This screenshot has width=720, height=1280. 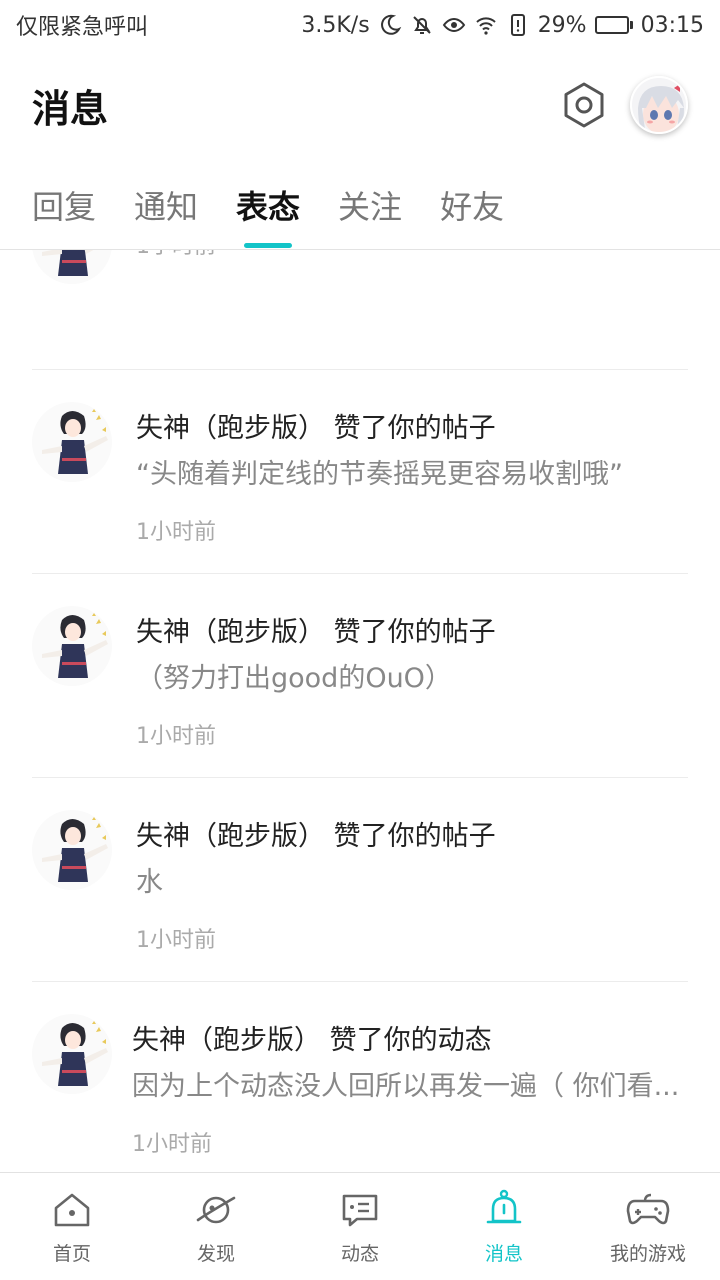 What do you see at coordinates (672, 25) in the screenshot?
I see `clock: 03:15` at bounding box center [672, 25].